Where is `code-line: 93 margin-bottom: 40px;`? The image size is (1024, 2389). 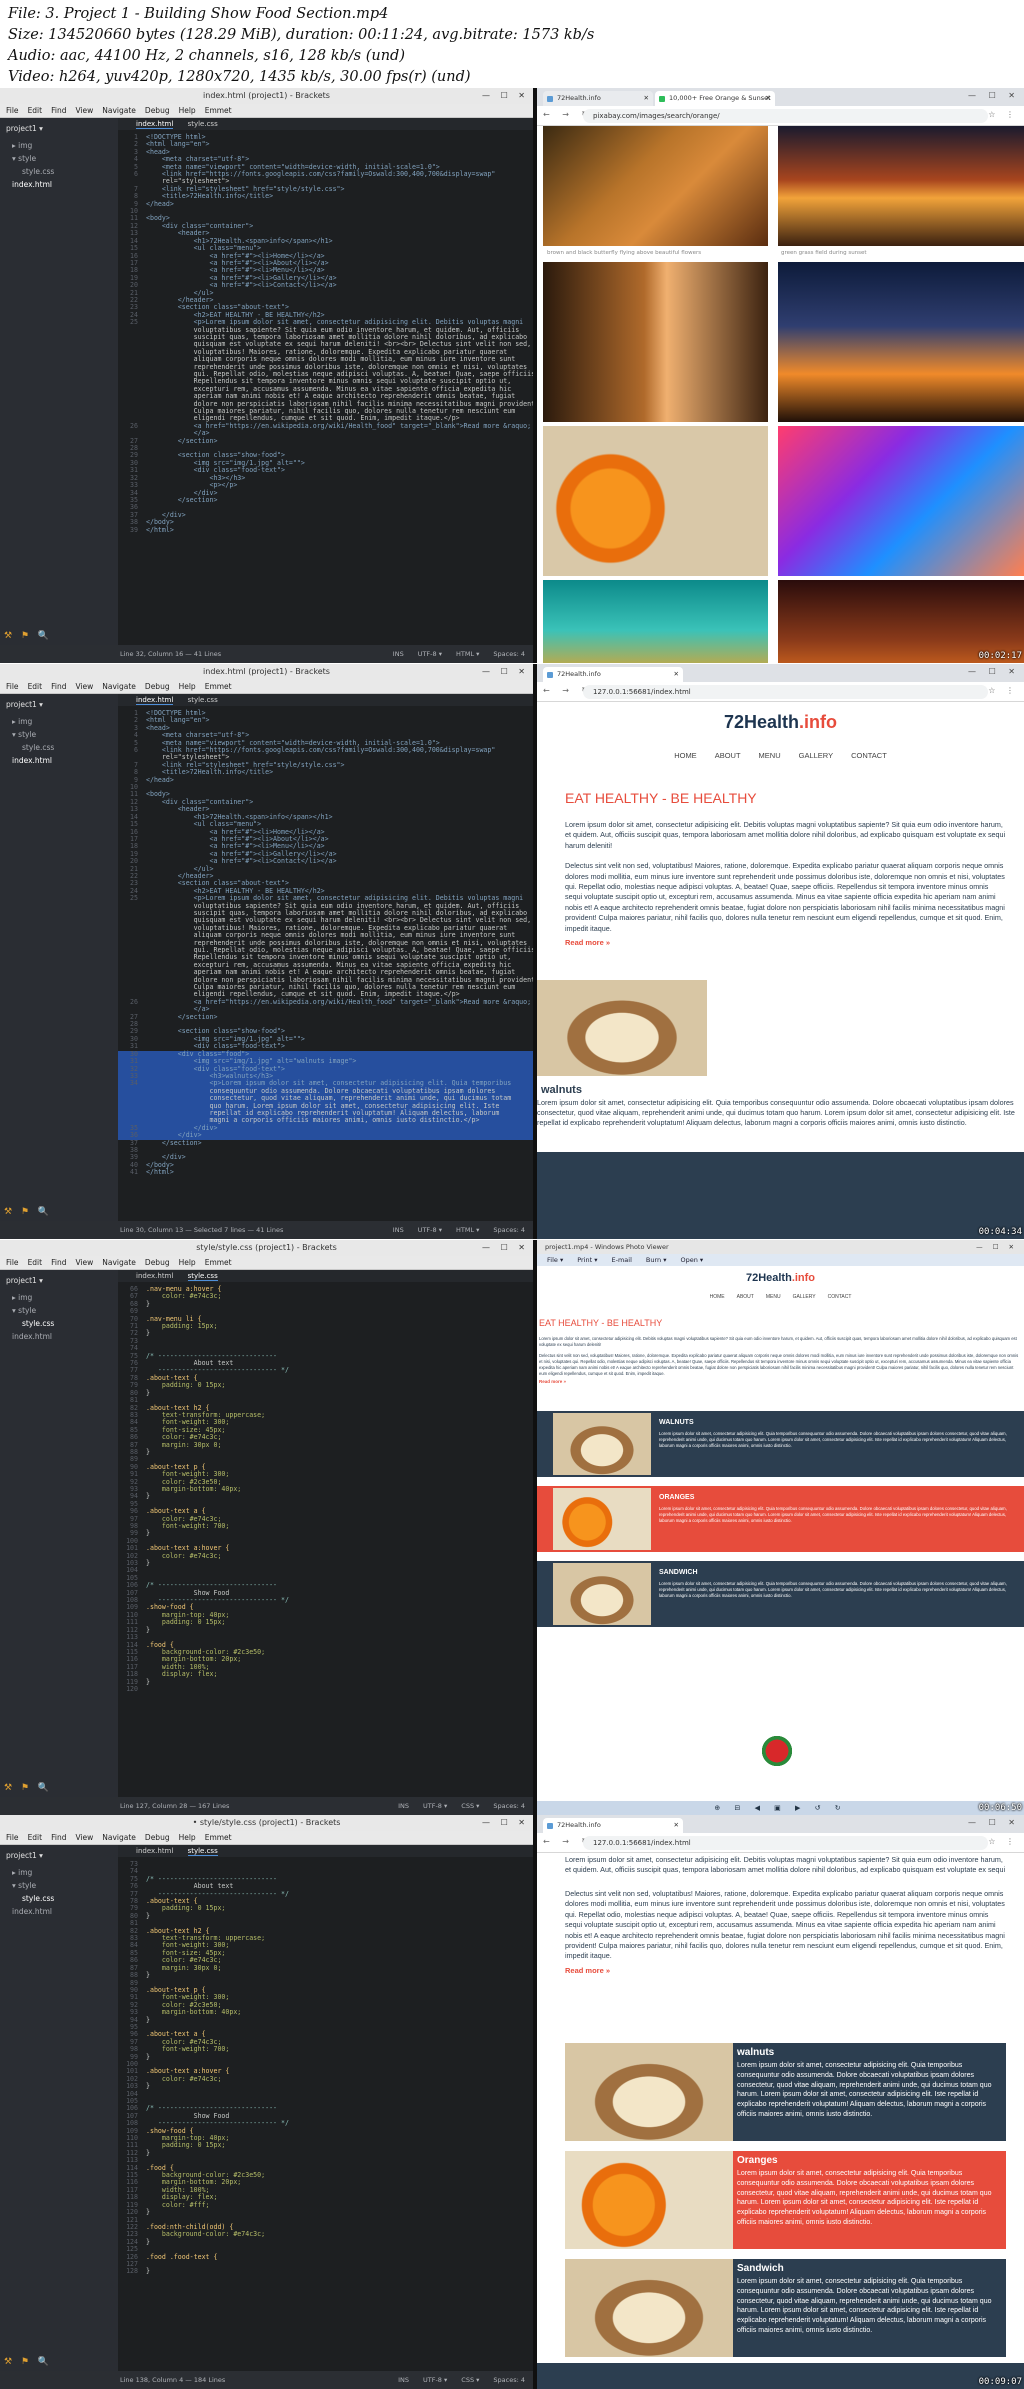 code-line: 93 margin-bottom: 40px; is located at coordinates (325, 2012).